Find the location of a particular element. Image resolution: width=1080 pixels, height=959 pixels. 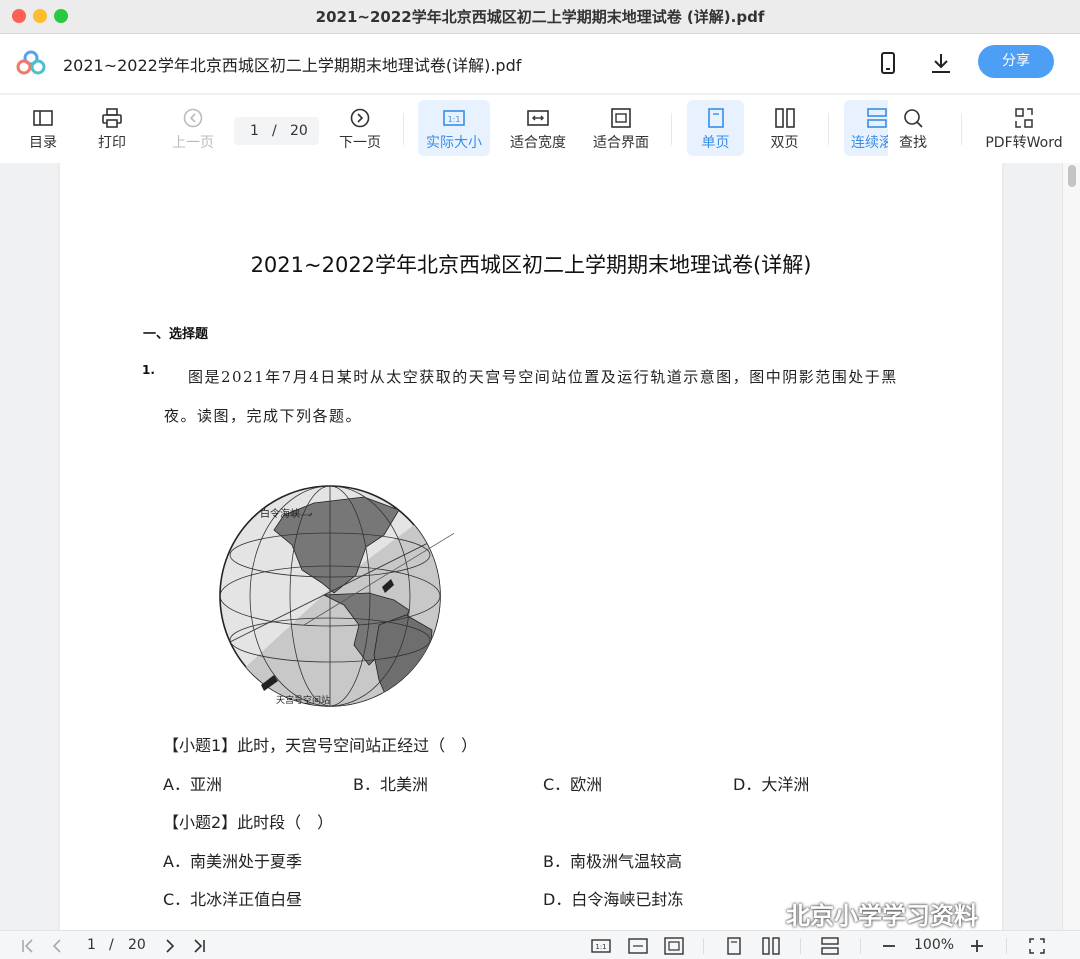

subquestion-2: 【小题2】此时段（ ） is located at coordinates (248, 822).